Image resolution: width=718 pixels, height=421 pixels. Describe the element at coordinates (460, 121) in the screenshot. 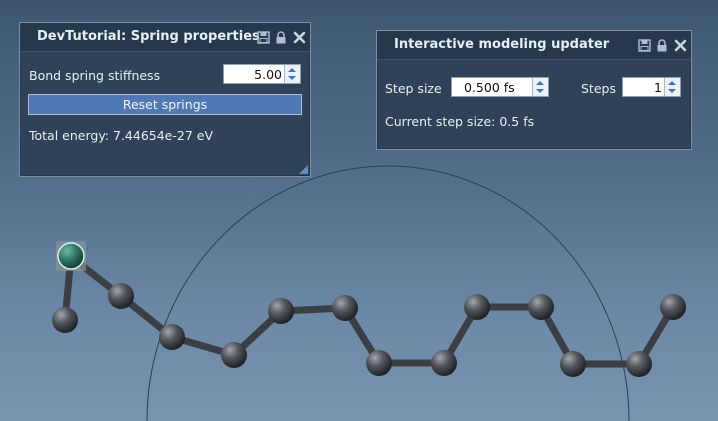

I see `current-step-size-text: Current step size: 0.5 fs` at that location.